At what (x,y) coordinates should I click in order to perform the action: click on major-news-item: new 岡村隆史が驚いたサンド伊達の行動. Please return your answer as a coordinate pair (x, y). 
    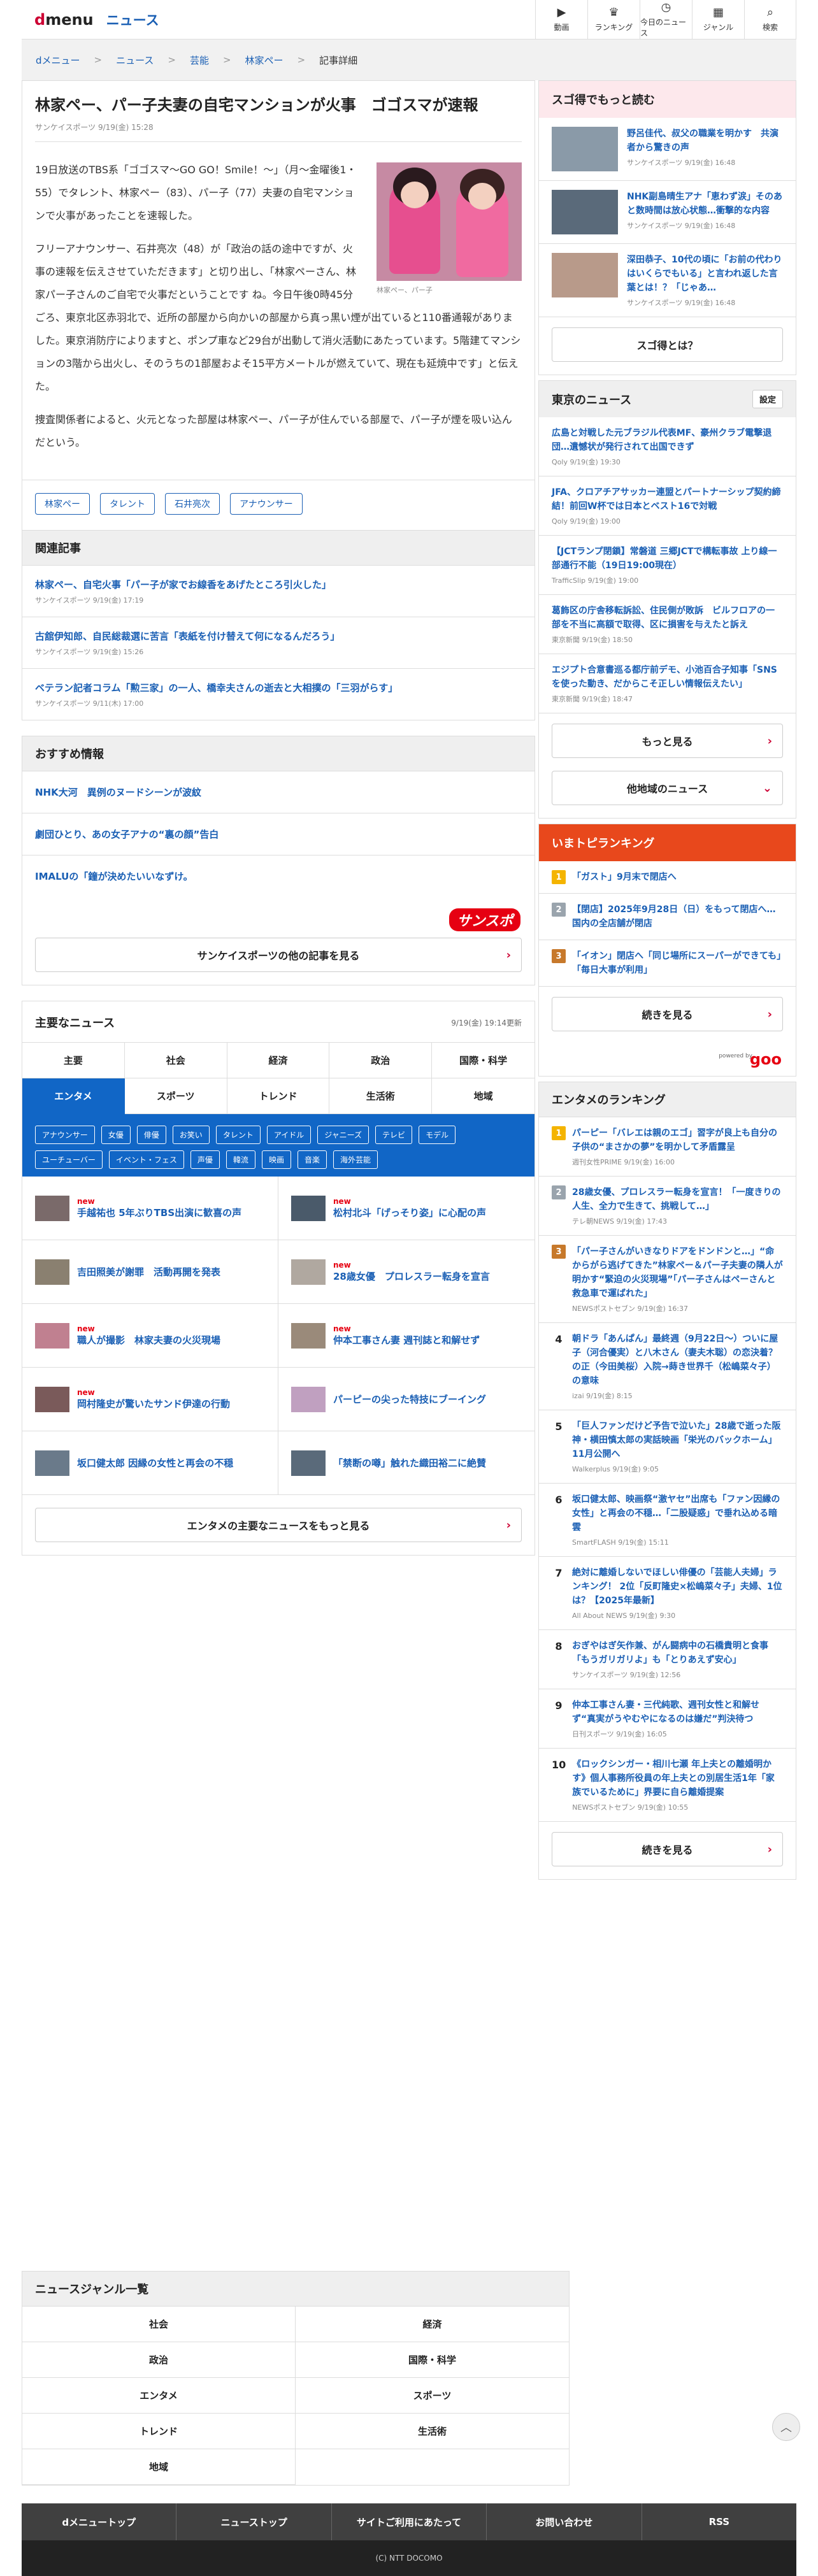
    Looking at the image, I should click on (150, 1400).